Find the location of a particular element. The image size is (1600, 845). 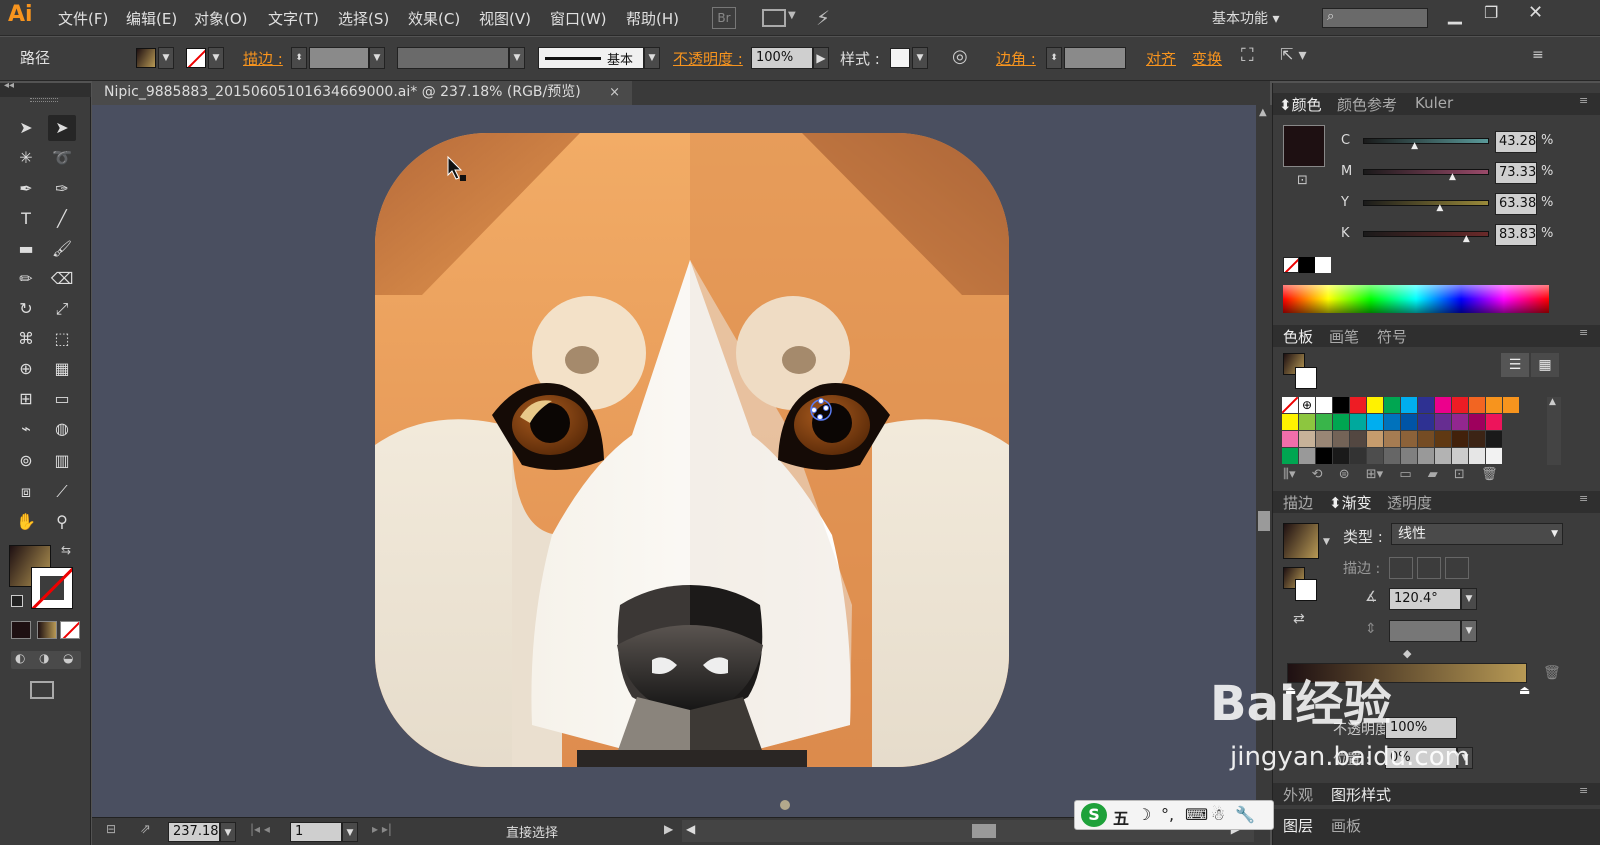

type-tool-icon: T is located at coordinates (26, 219).